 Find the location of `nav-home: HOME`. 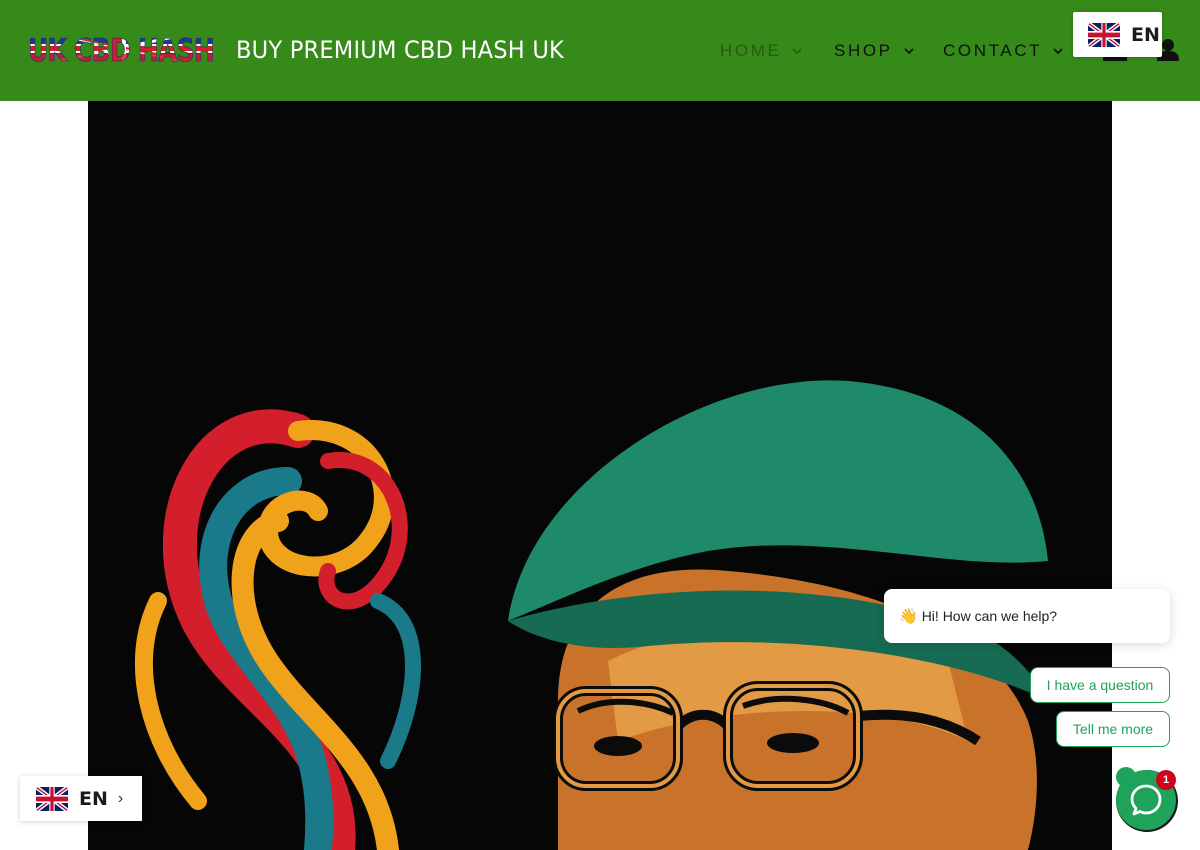

nav-home: HOME is located at coordinates (761, 51).